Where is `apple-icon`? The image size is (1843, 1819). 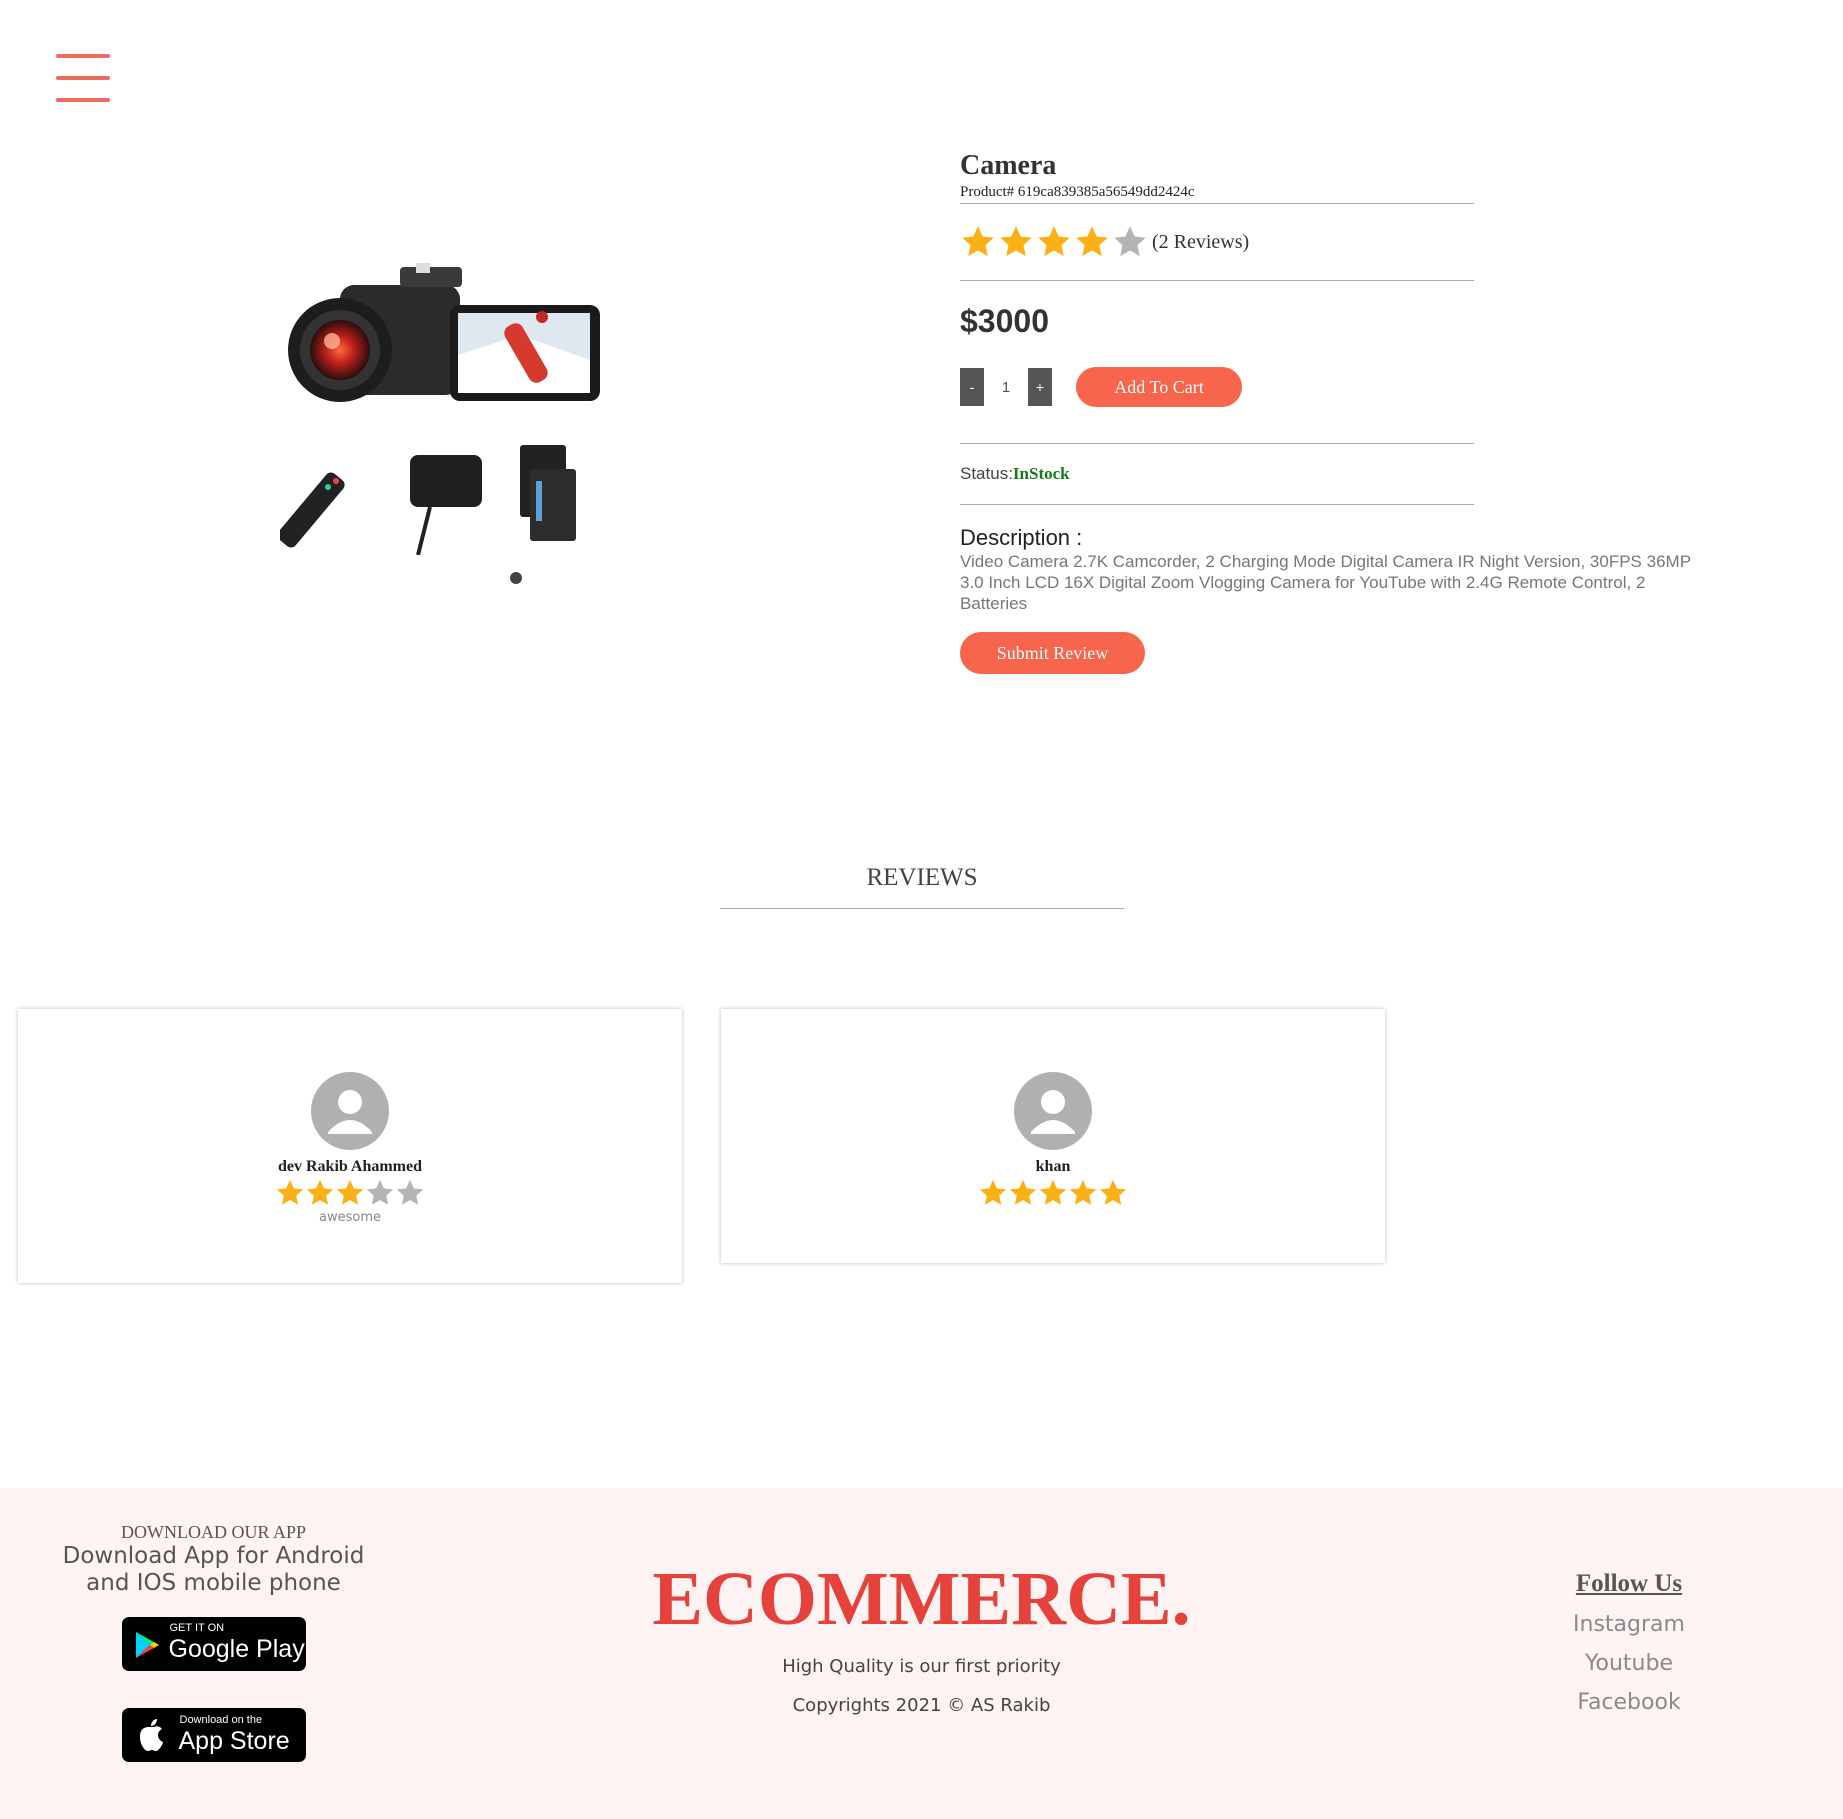
apple-icon is located at coordinates (151, 1735).